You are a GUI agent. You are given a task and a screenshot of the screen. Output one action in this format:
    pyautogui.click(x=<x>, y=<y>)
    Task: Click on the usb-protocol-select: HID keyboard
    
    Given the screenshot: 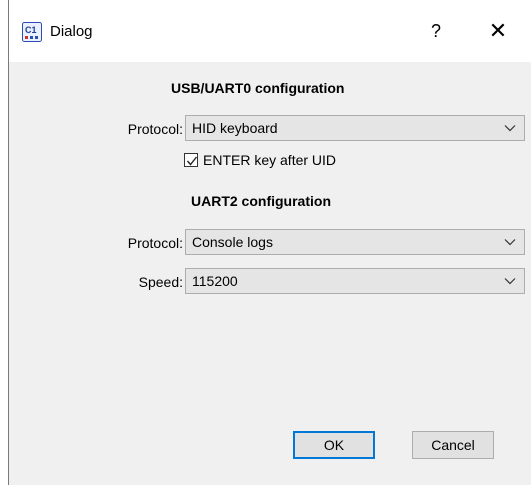 What is the action you would take?
    pyautogui.click(x=355, y=128)
    